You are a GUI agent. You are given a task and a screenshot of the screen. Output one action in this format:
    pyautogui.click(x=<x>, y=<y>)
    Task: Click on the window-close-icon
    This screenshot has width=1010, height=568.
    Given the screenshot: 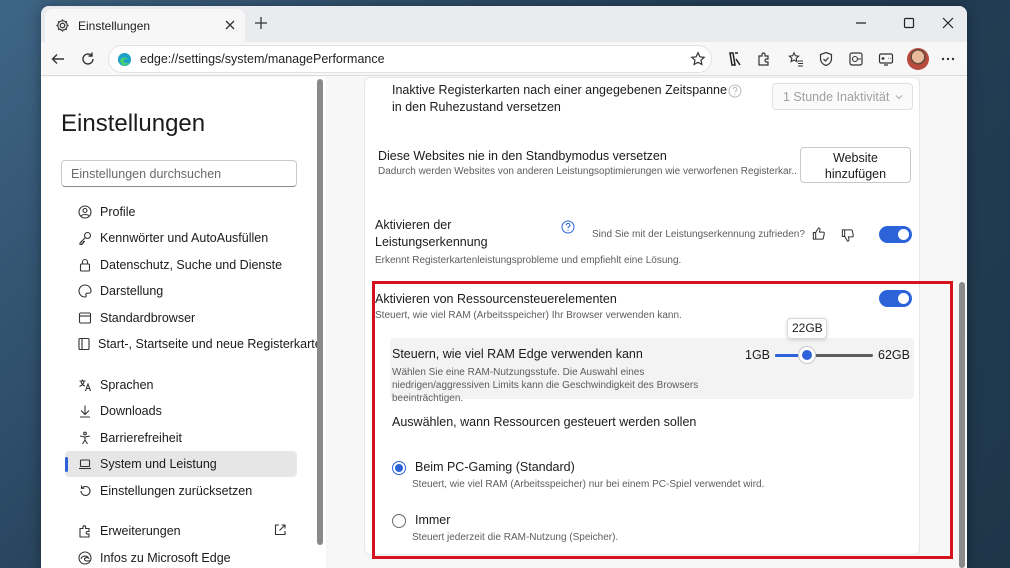 What is the action you would take?
    pyautogui.click(x=948, y=23)
    